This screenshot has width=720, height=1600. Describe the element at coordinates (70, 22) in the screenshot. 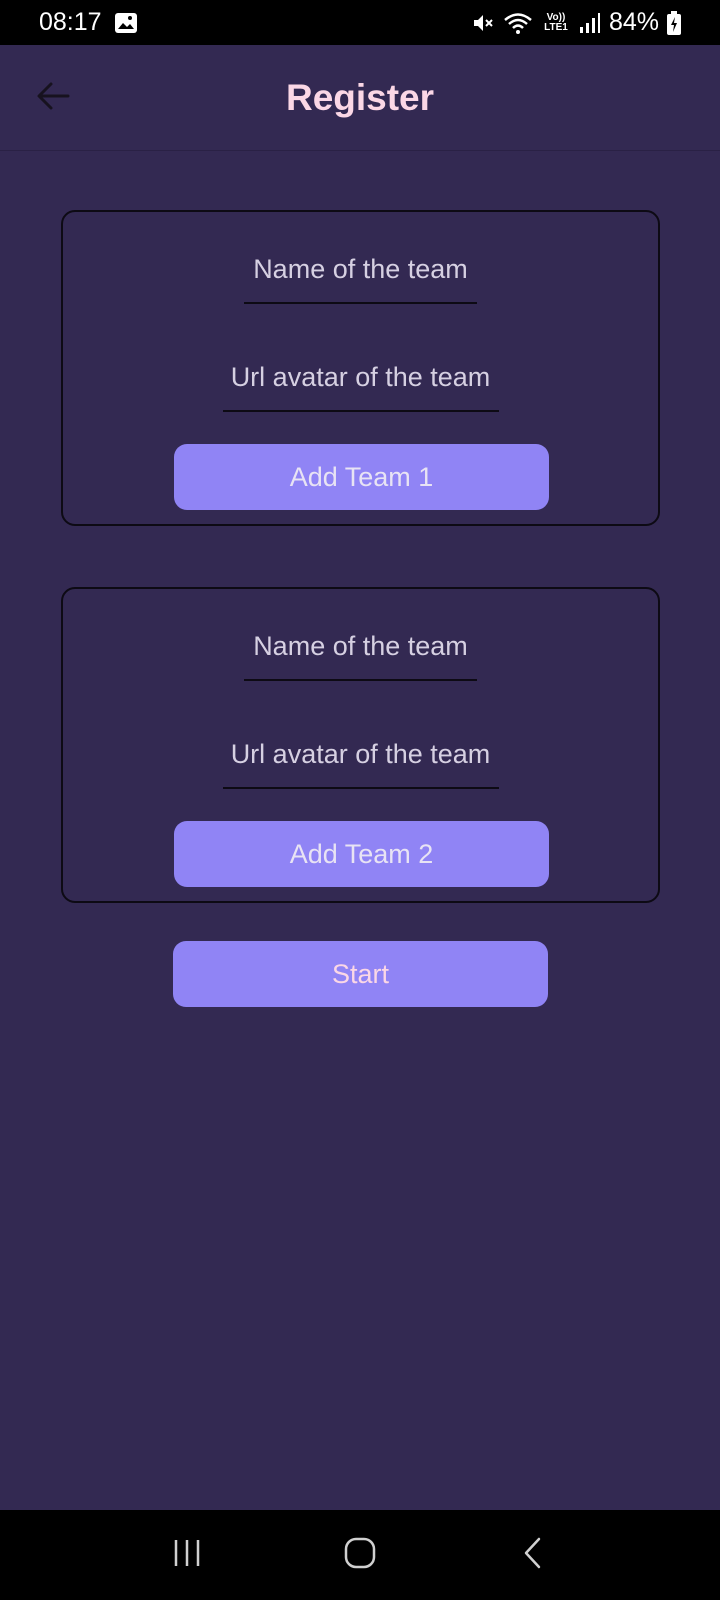

I see `status-time: 08:17` at that location.